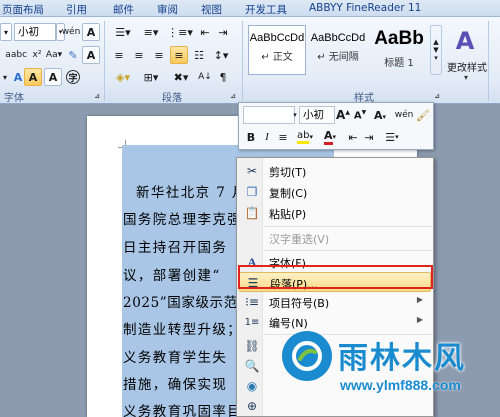 Image resolution: width=500 pixels, height=417 pixels. What do you see at coordinates (251, 137) in the screenshot?
I see `bold-icon: B` at bounding box center [251, 137].